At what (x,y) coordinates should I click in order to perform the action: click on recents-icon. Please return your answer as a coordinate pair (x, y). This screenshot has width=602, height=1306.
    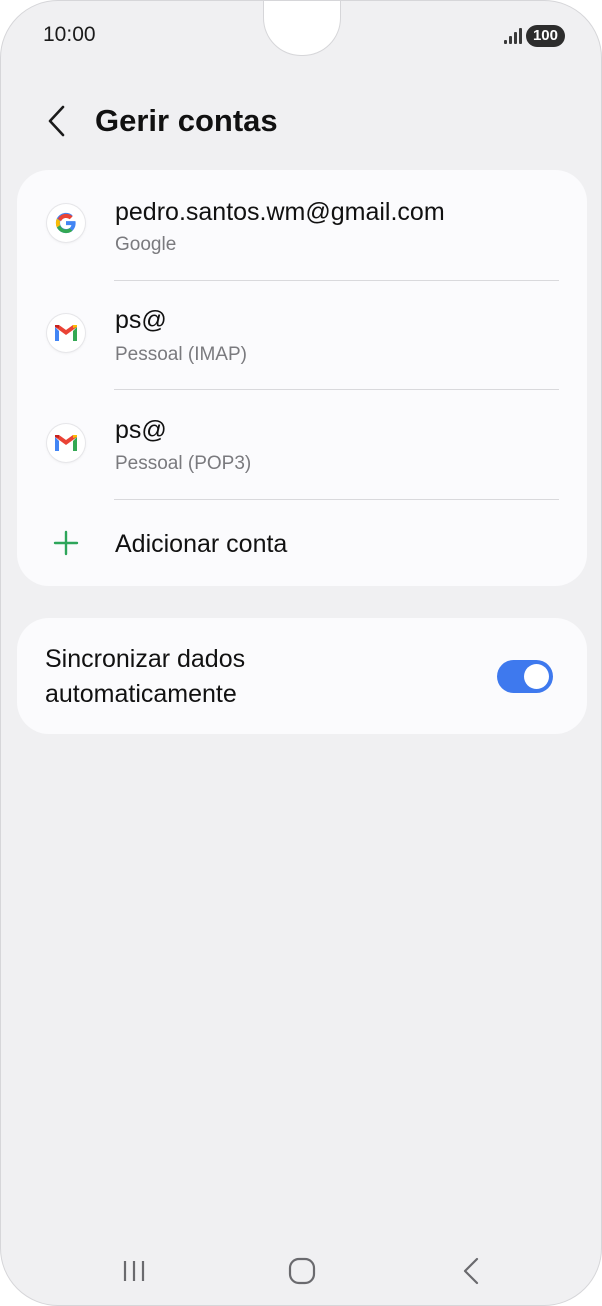
    Looking at the image, I should click on (134, 1271).